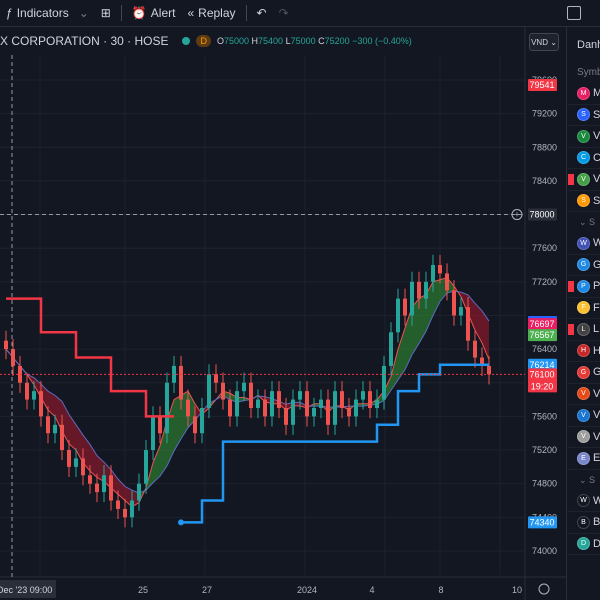  What do you see at coordinates (544, 42) in the screenshot?
I see `currency-selector: VND ⌄` at bounding box center [544, 42].